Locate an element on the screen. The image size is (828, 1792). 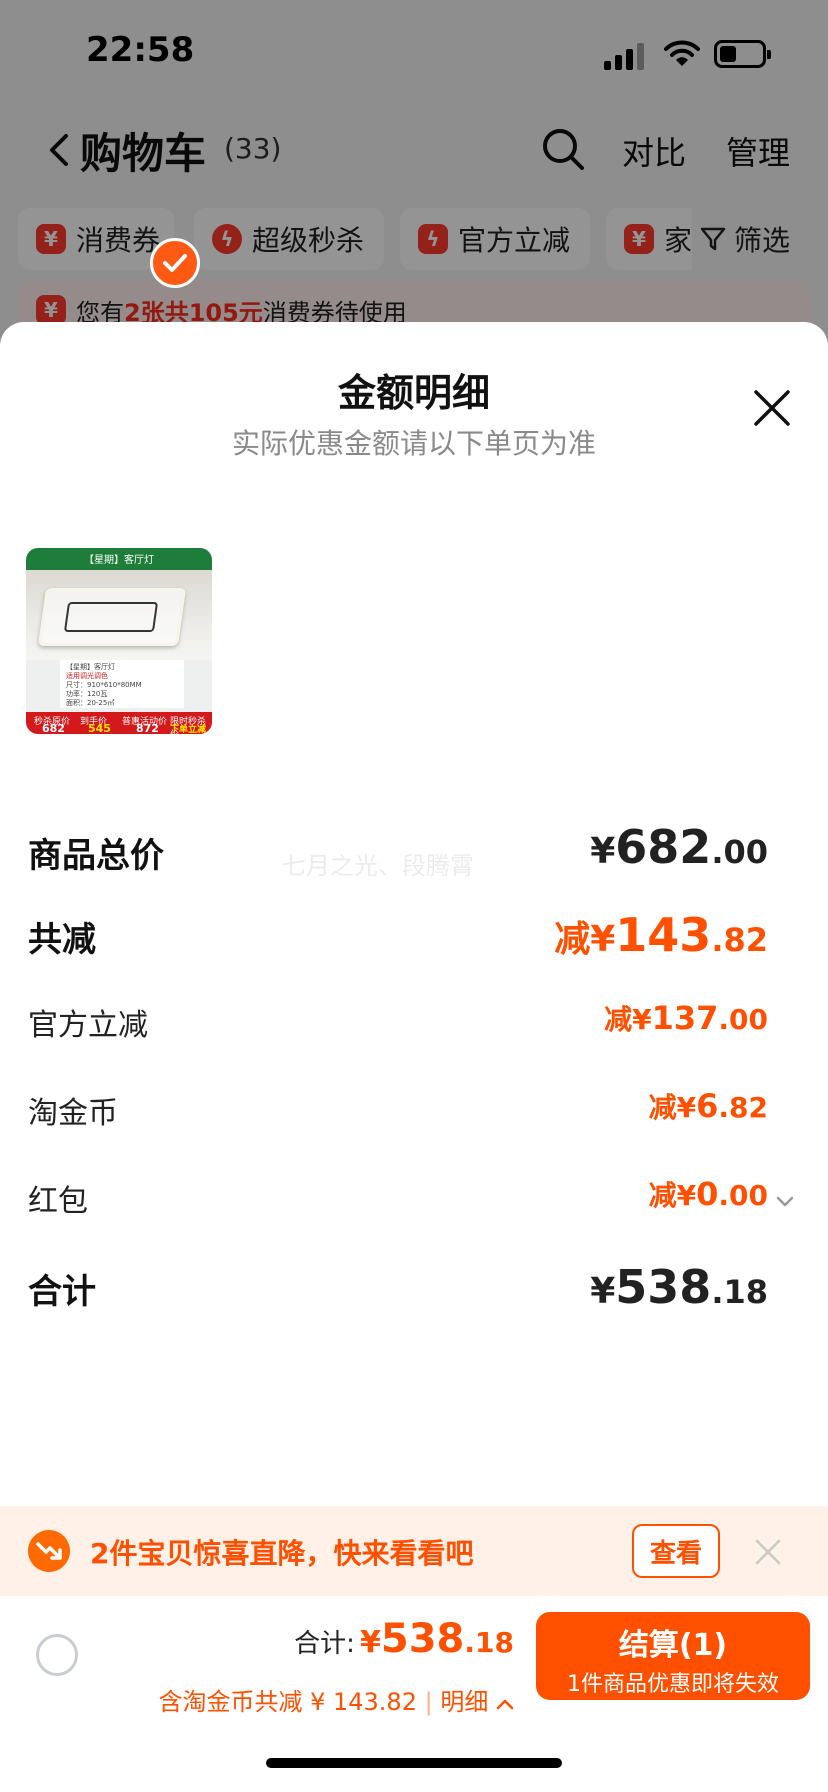
checkout-button: 结算(1) 1件商品优惠即将失效 is located at coordinates (673, 1656).